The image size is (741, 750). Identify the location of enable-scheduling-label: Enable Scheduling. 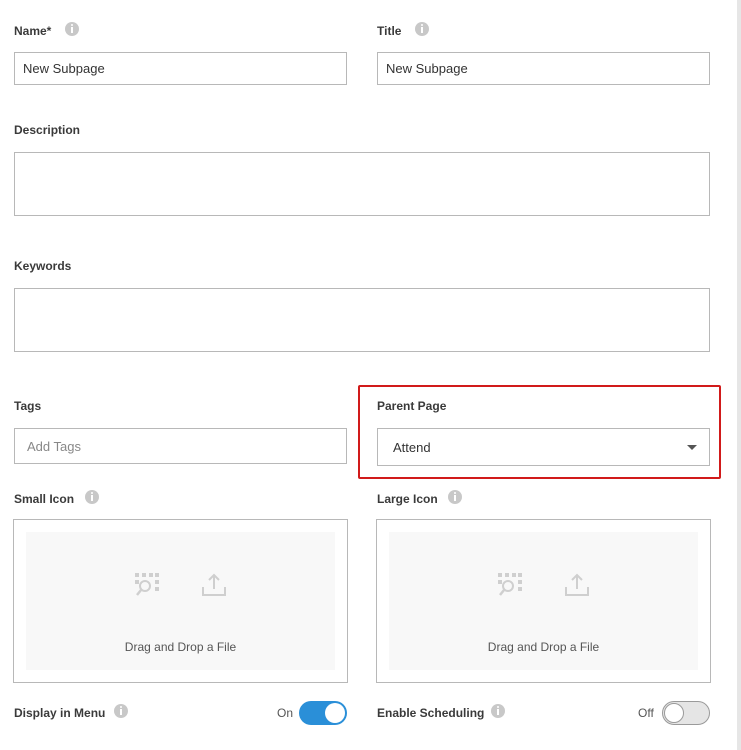
(431, 713).